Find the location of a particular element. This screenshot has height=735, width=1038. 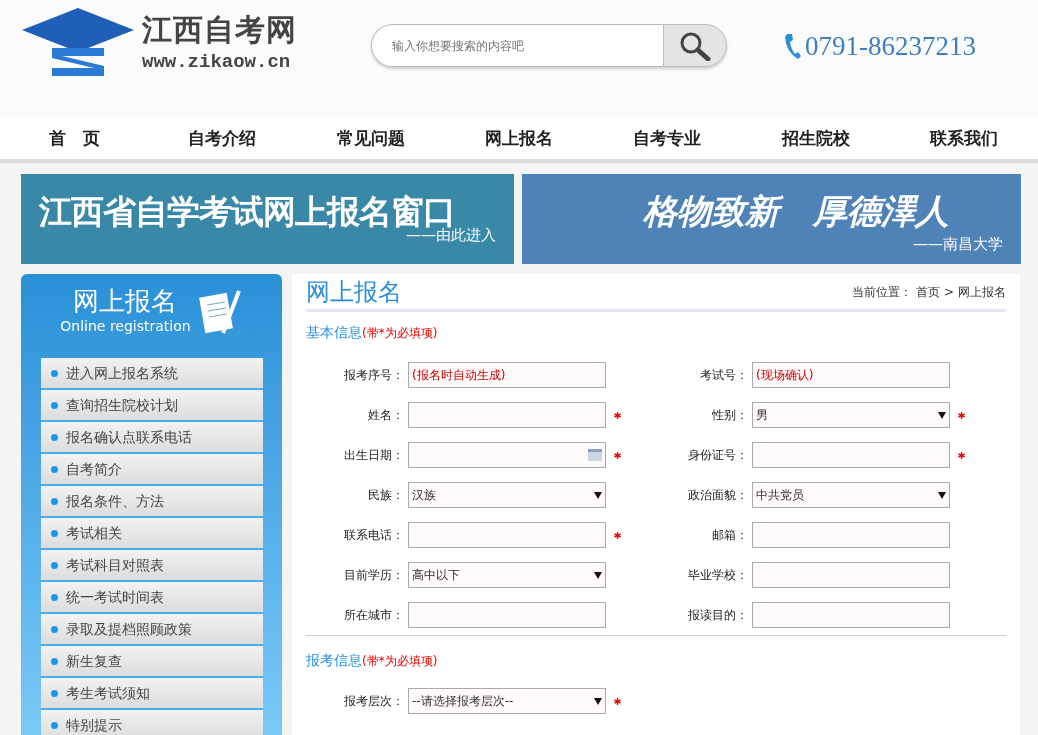

field-label: 毕业学校： is located at coordinates (717, 575).